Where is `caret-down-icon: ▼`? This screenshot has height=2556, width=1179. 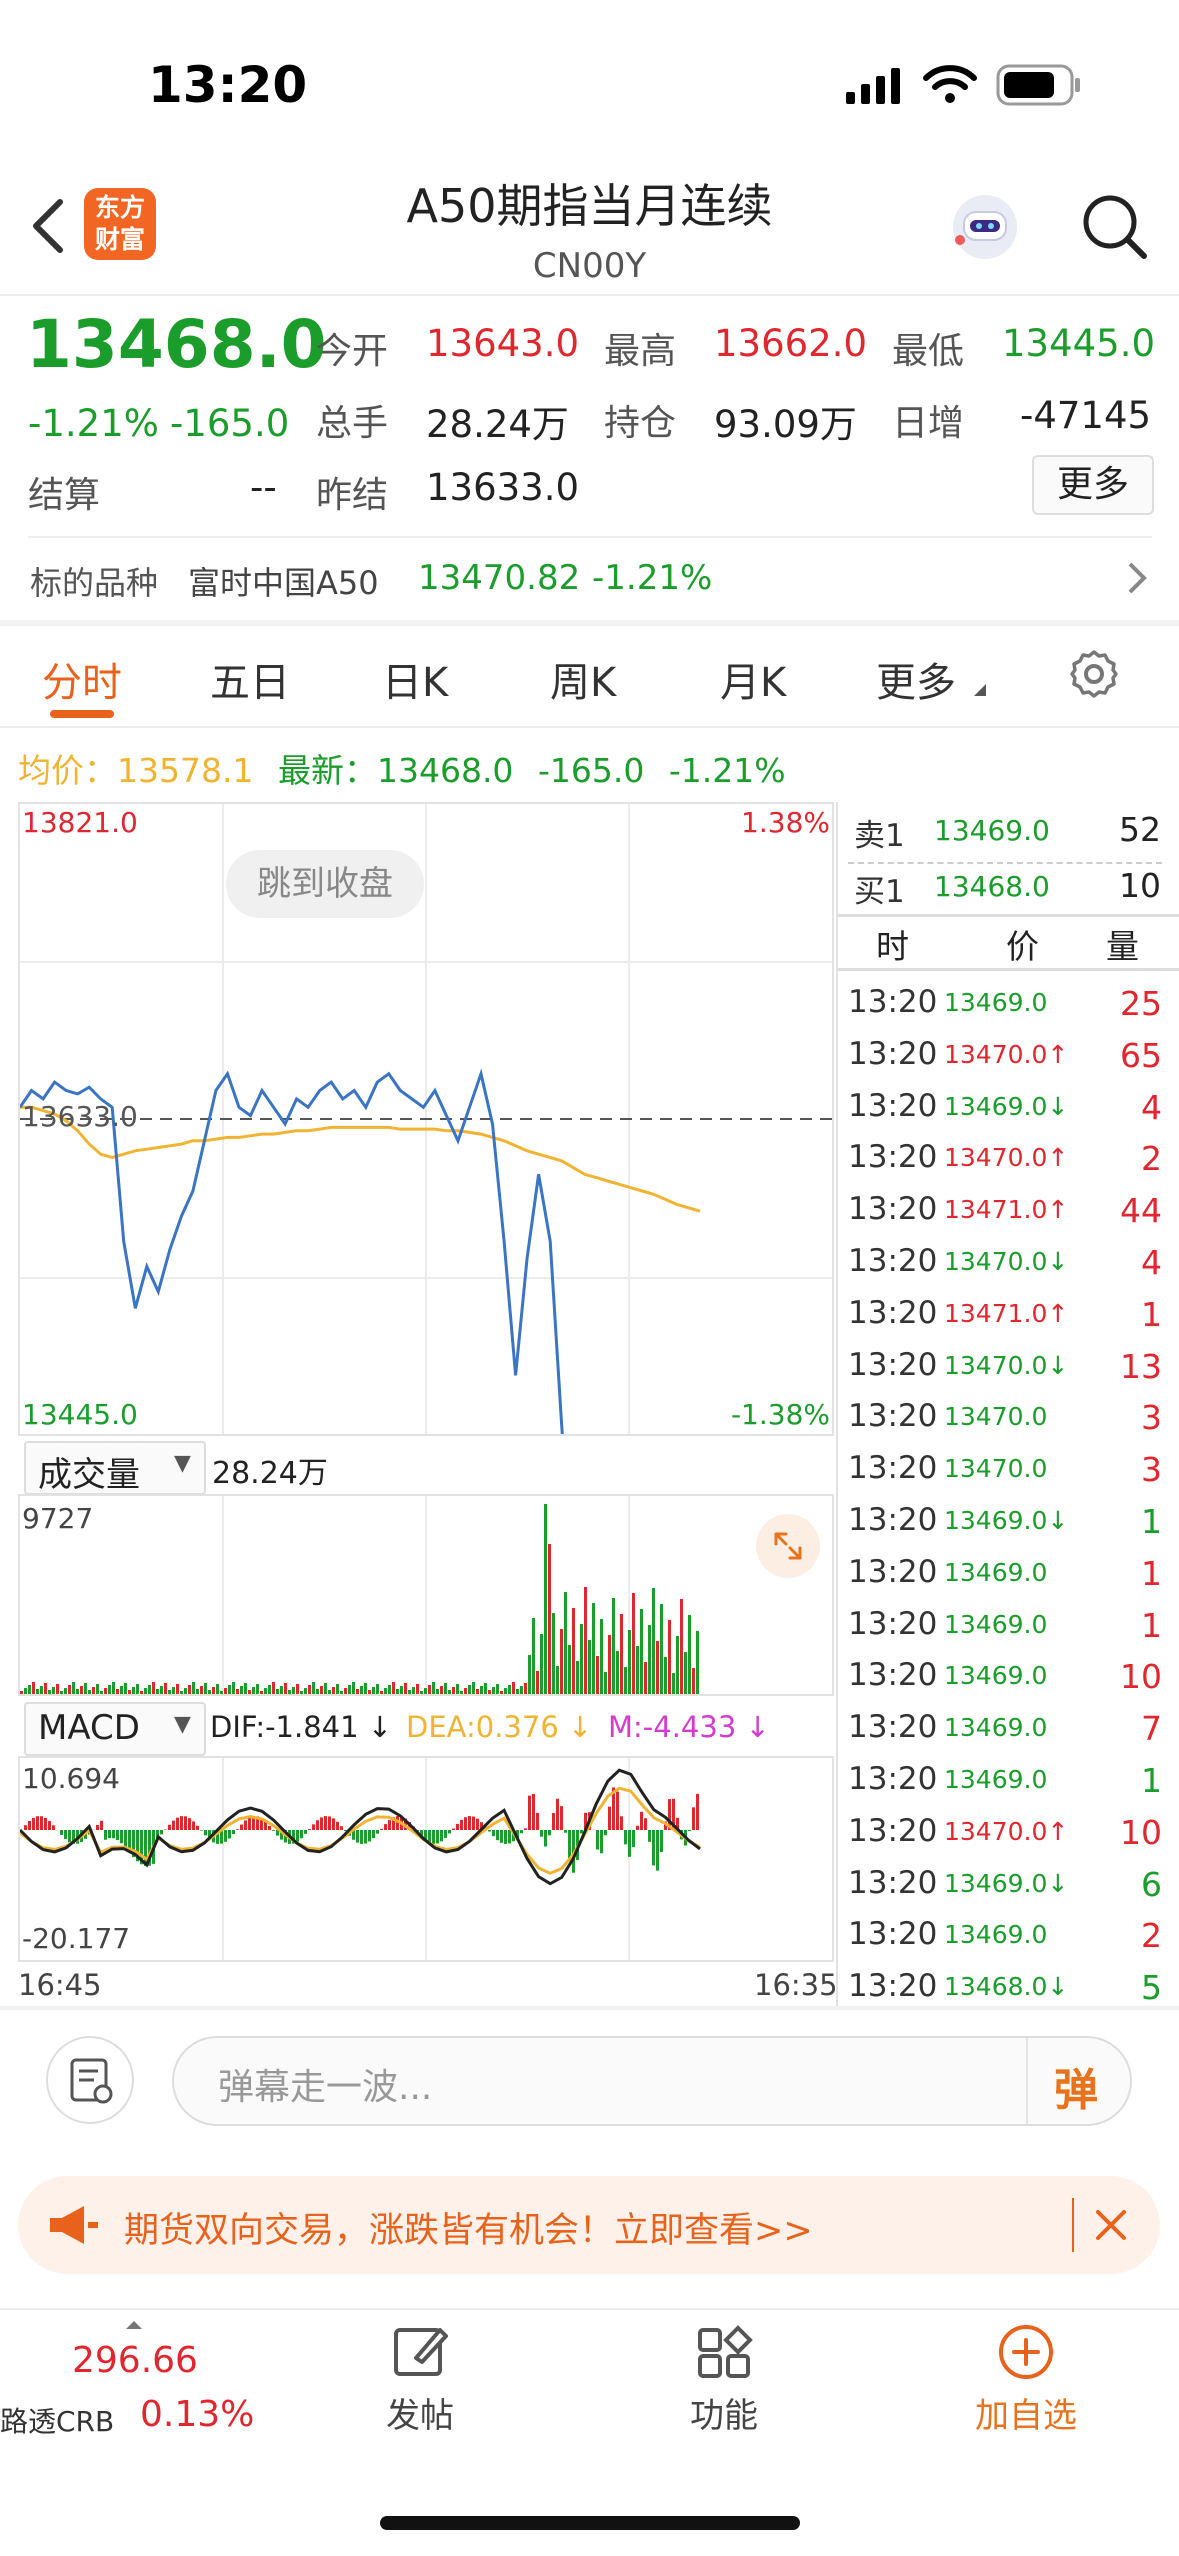
caret-down-icon: ▼ is located at coordinates (182, 1724).